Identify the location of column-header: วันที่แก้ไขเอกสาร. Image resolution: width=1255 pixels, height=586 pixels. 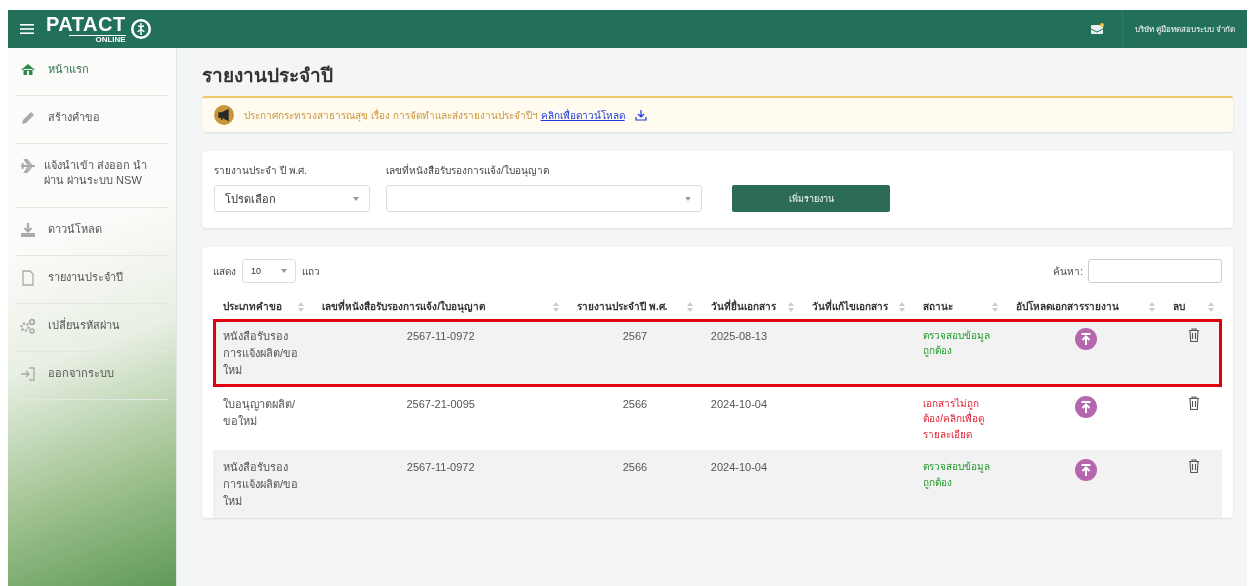
(850, 307).